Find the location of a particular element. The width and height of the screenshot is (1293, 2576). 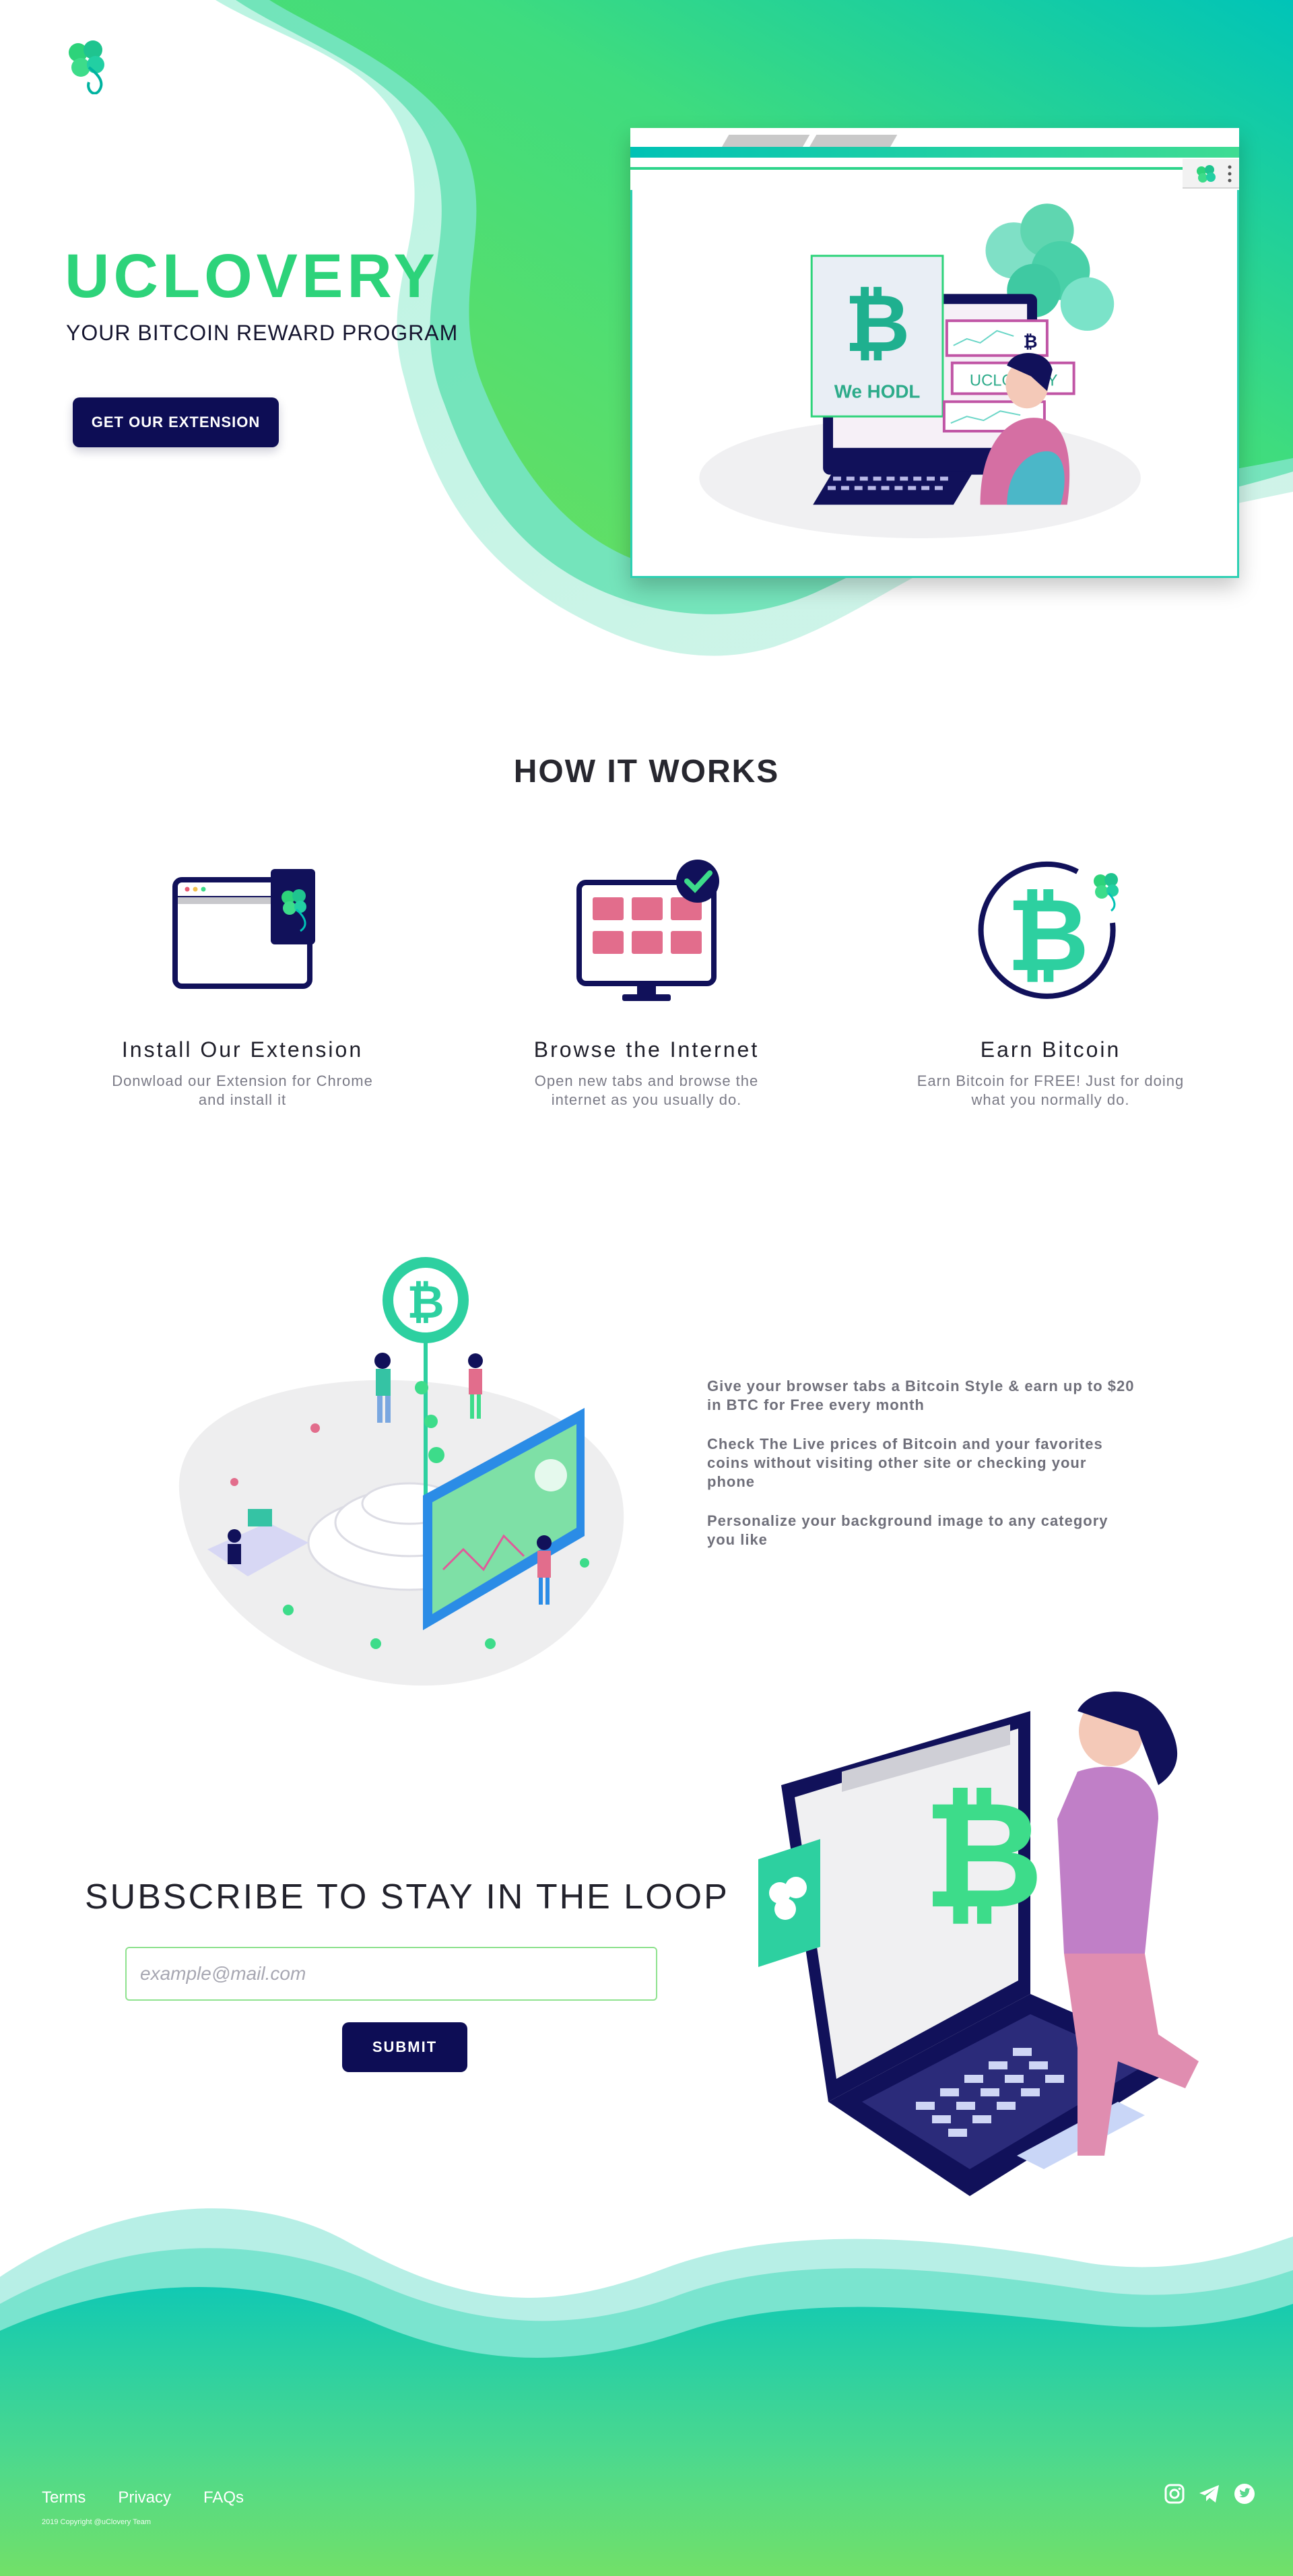

brand-title: UCLOVERY is located at coordinates (252, 276).